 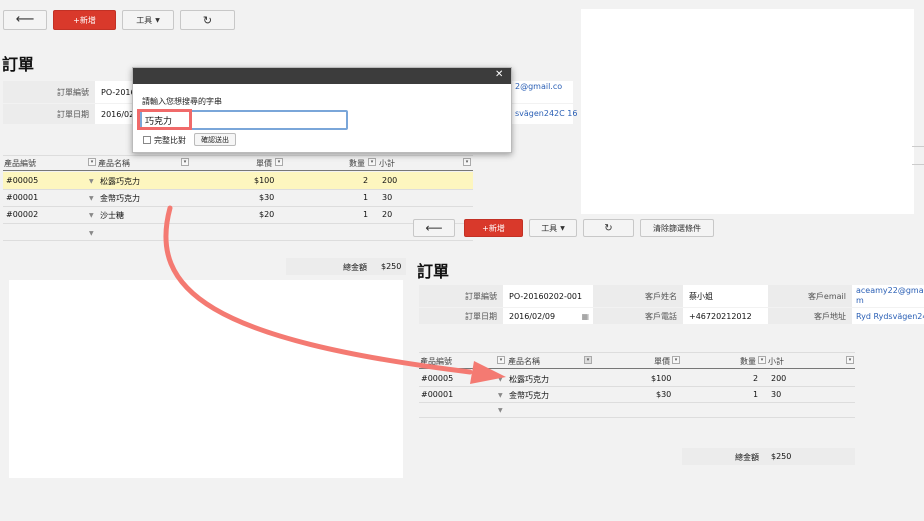 I want to click on arrow-curve, so click(x=318, y=290).